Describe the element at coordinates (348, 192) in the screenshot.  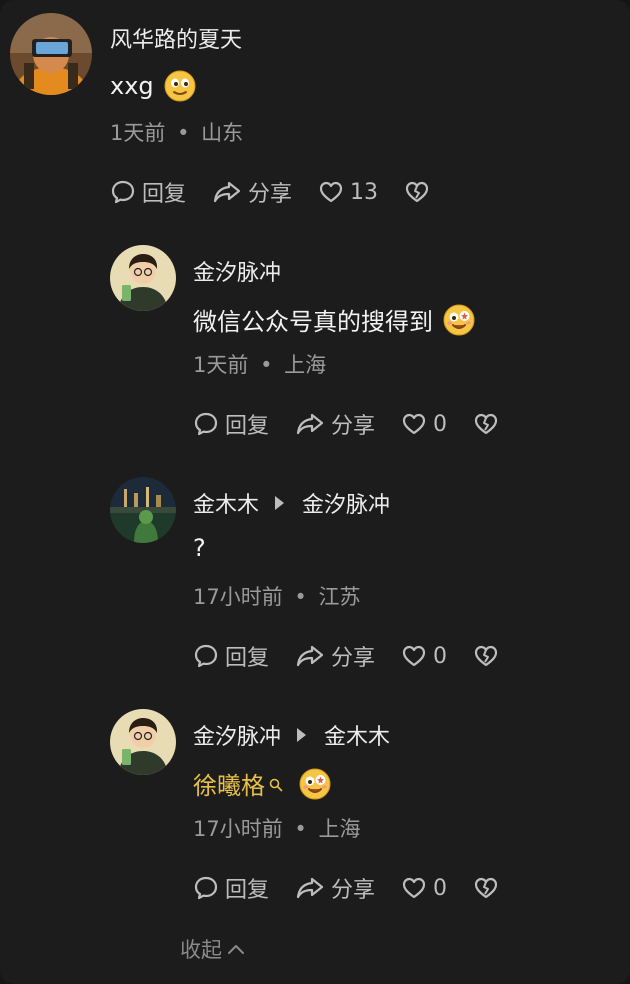
I see `like-button: 13` at that location.